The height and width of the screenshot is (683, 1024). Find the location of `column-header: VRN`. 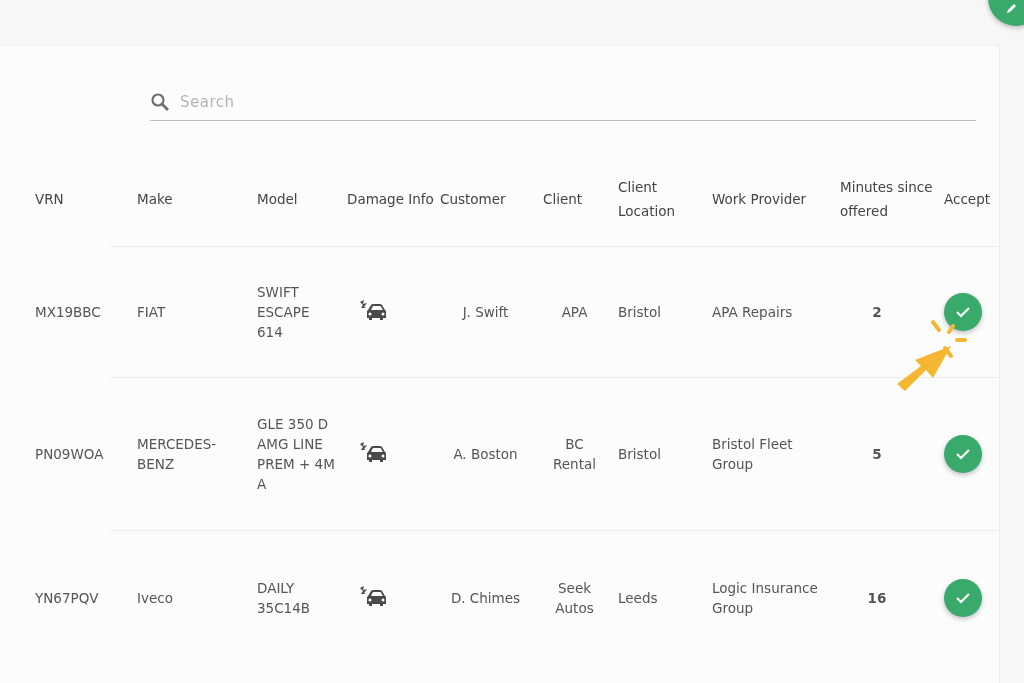

column-header: VRN is located at coordinates (50, 199).